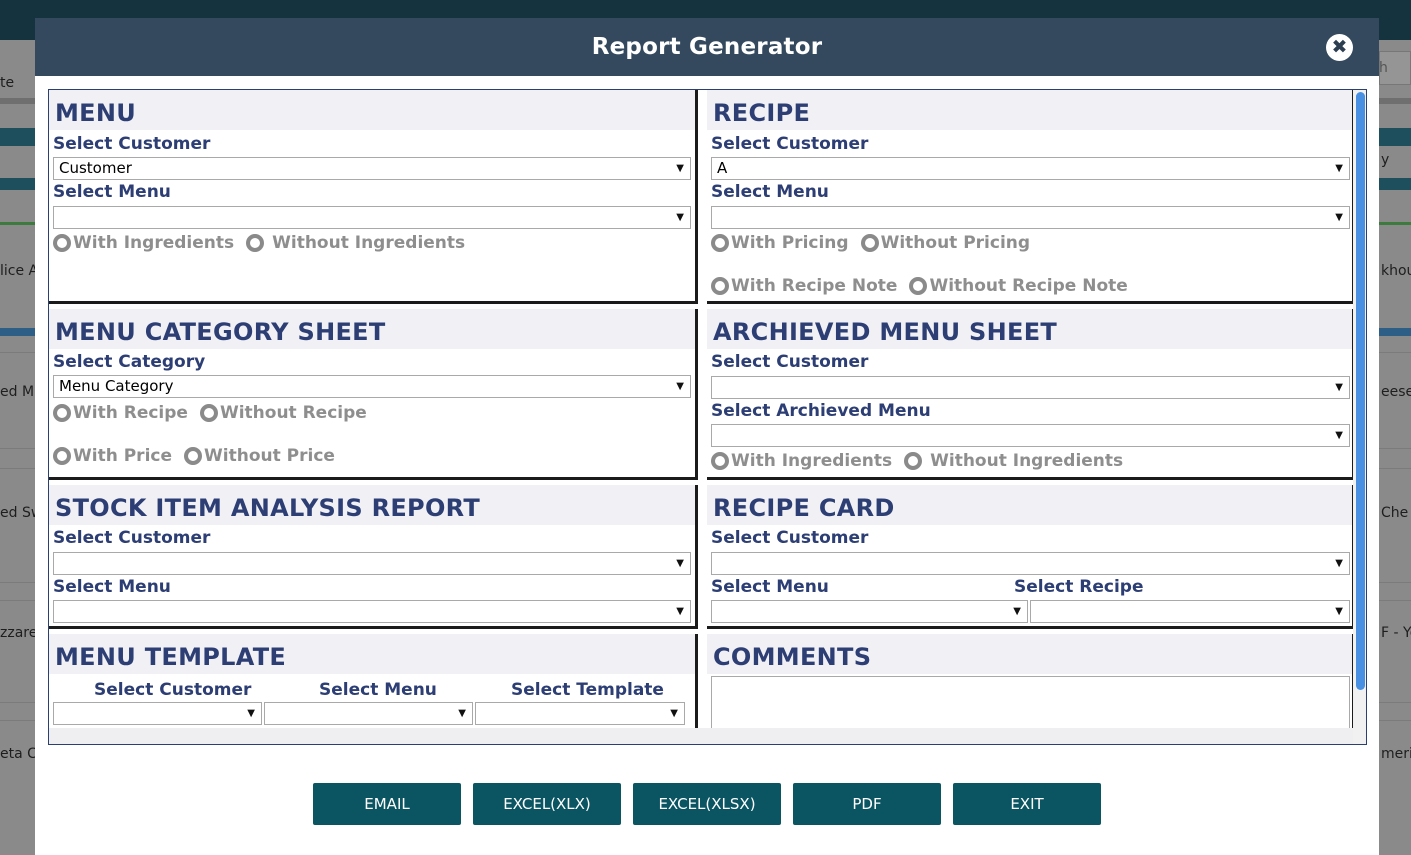  Describe the element at coordinates (945, 243) in the screenshot. I see `without-pricing-radio: Without Pricing` at that location.